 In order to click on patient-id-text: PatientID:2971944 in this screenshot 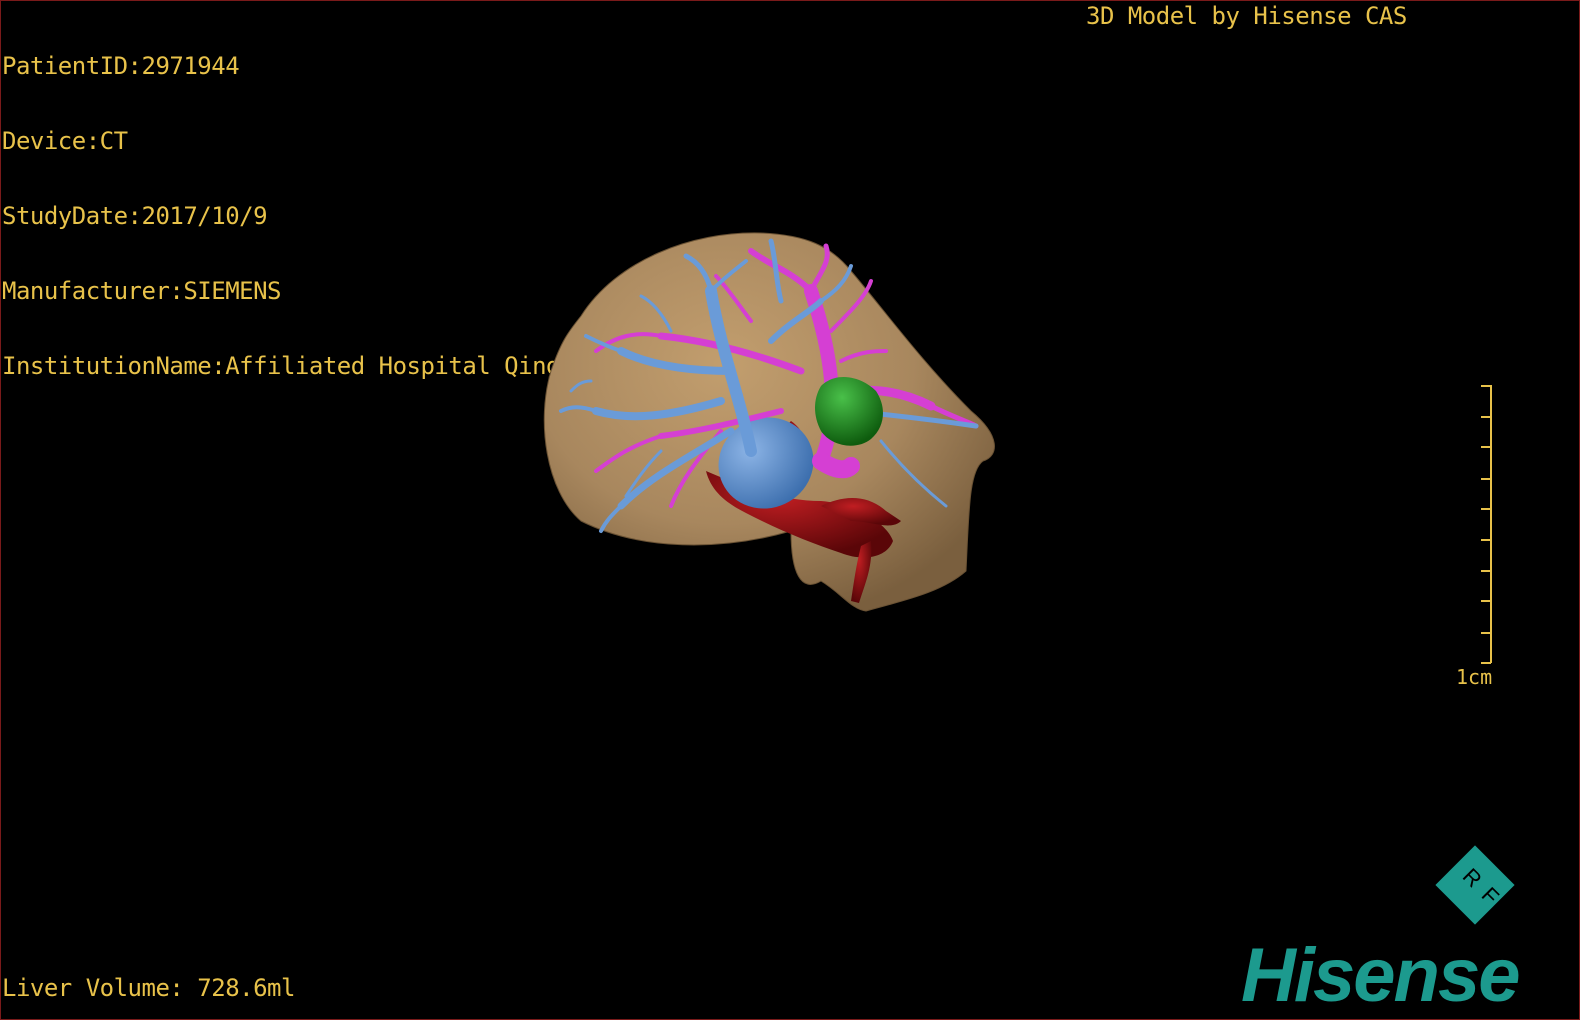, I will do `click(121, 66)`.